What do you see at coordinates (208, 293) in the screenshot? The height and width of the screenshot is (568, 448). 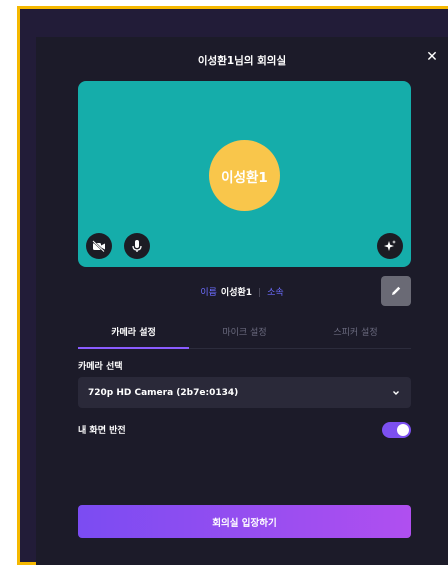 I see `name-label: 이름` at bounding box center [208, 293].